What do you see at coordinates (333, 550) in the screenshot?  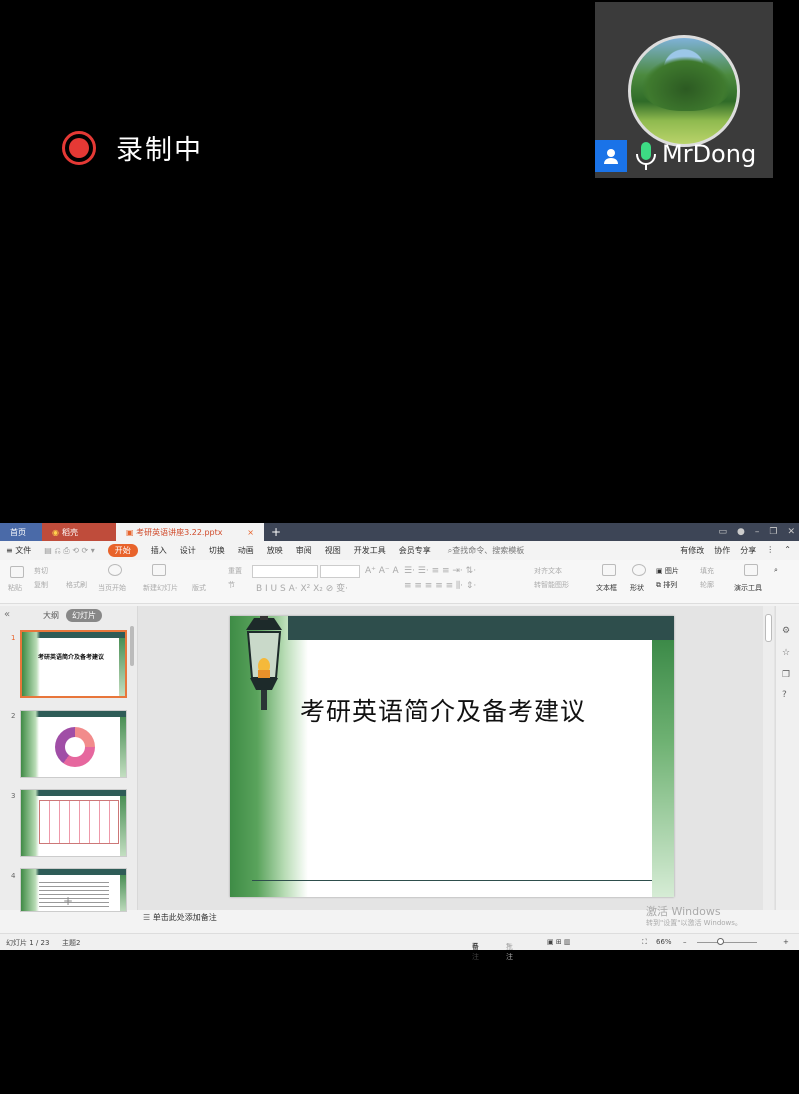 I see `menu-view: 视图` at bounding box center [333, 550].